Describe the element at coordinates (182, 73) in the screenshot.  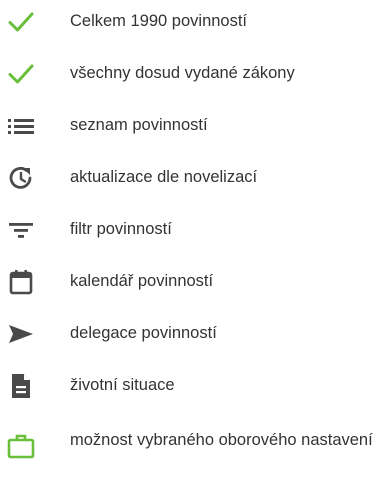
I see `feature-label: všechny dosud vydané zákony` at that location.